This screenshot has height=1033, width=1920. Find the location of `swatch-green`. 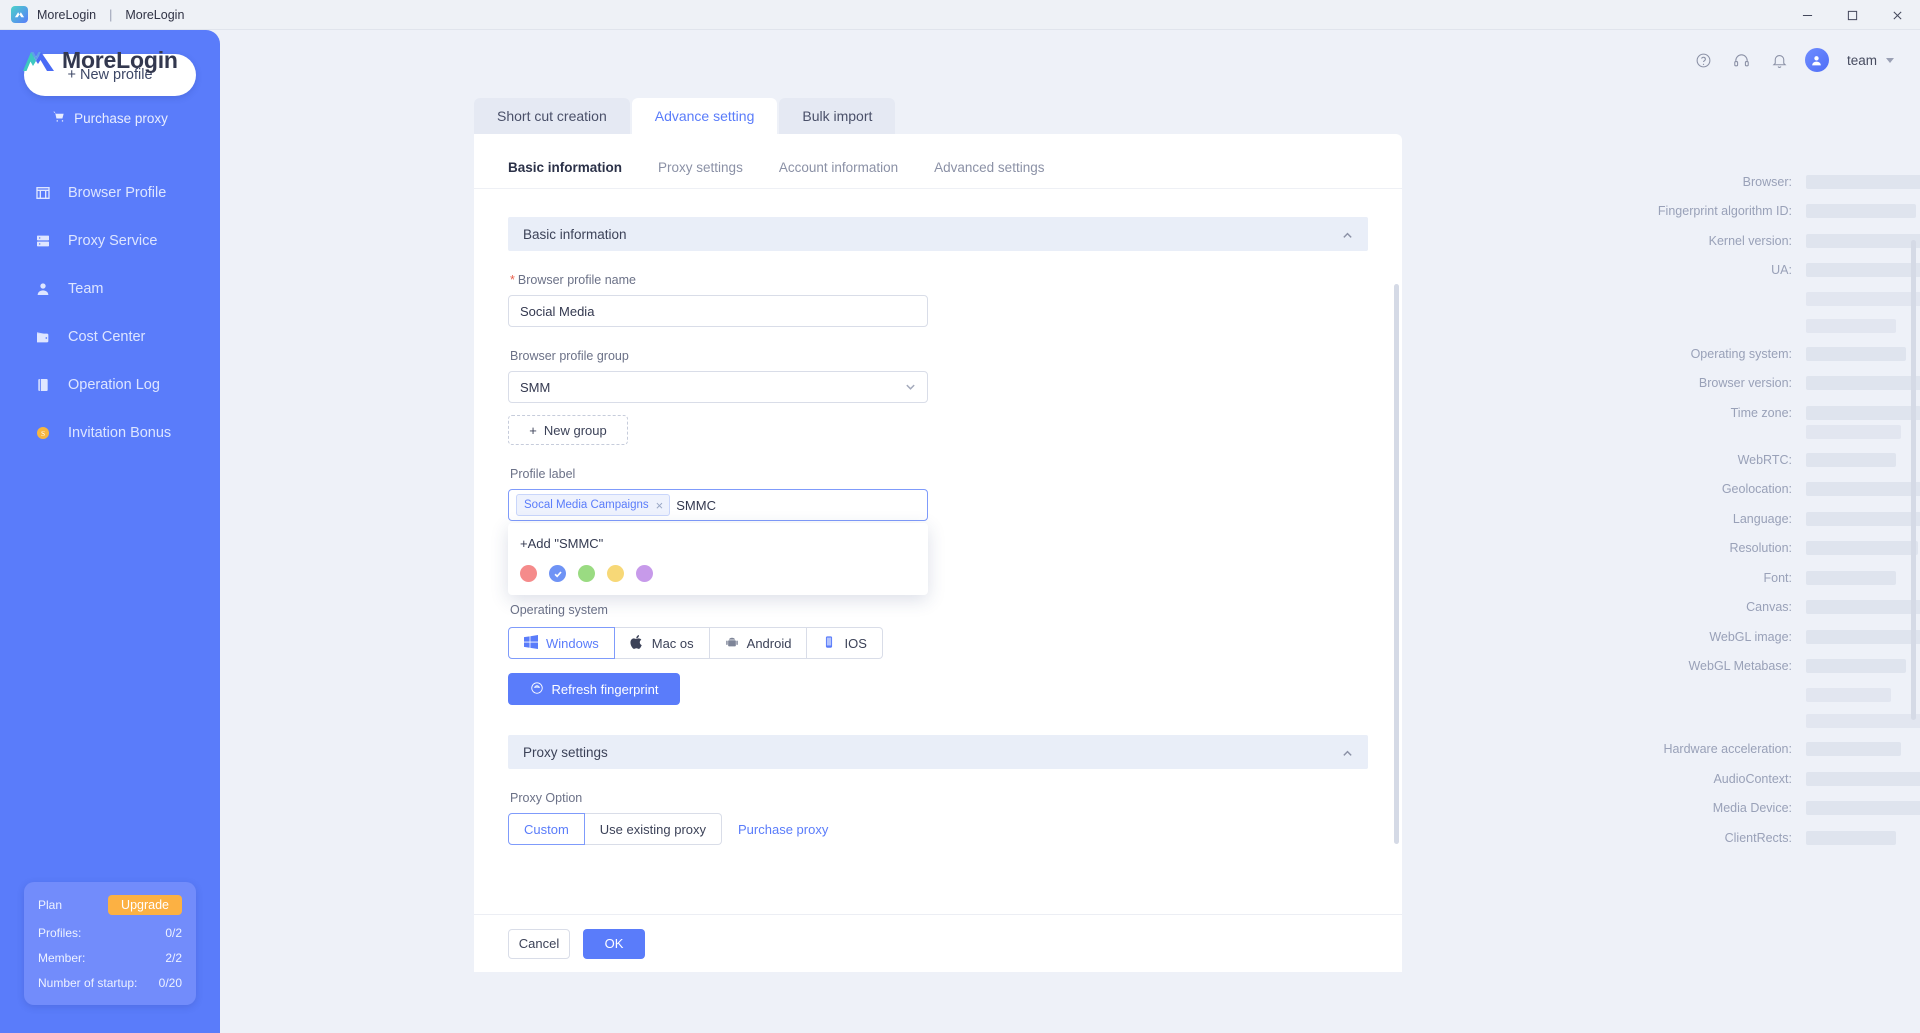

swatch-green is located at coordinates (586, 573).